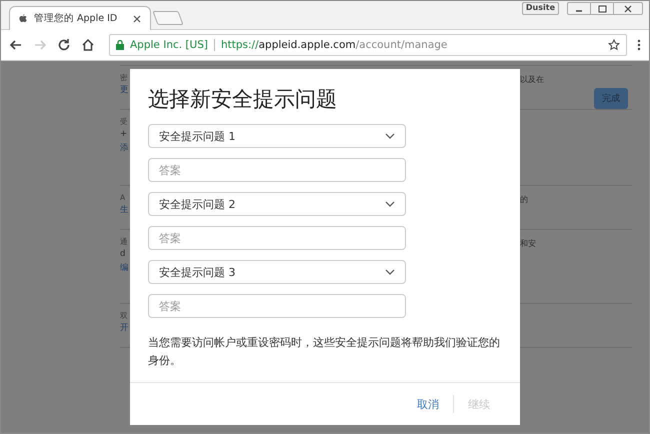 The height and width of the screenshot is (434, 650). Describe the element at coordinates (124, 211) in the screenshot. I see `page-text: 生` at that location.